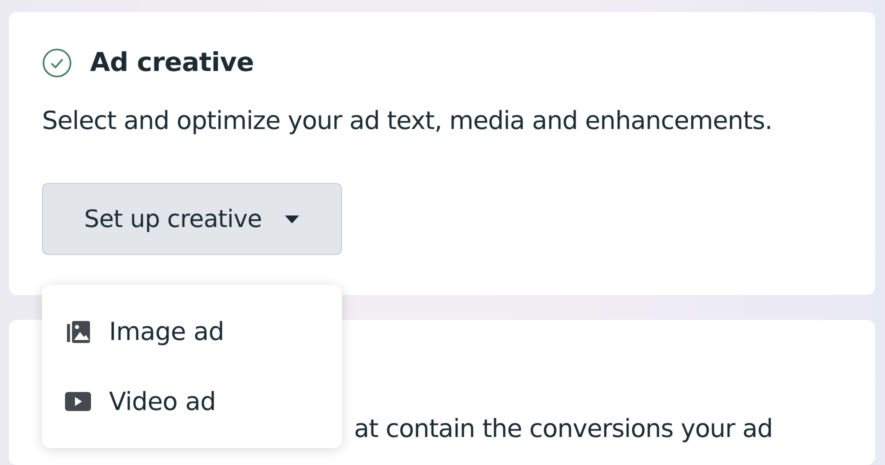 This screenshot has height=465, width=885. I want to click on image-icon, so click(78, 331).